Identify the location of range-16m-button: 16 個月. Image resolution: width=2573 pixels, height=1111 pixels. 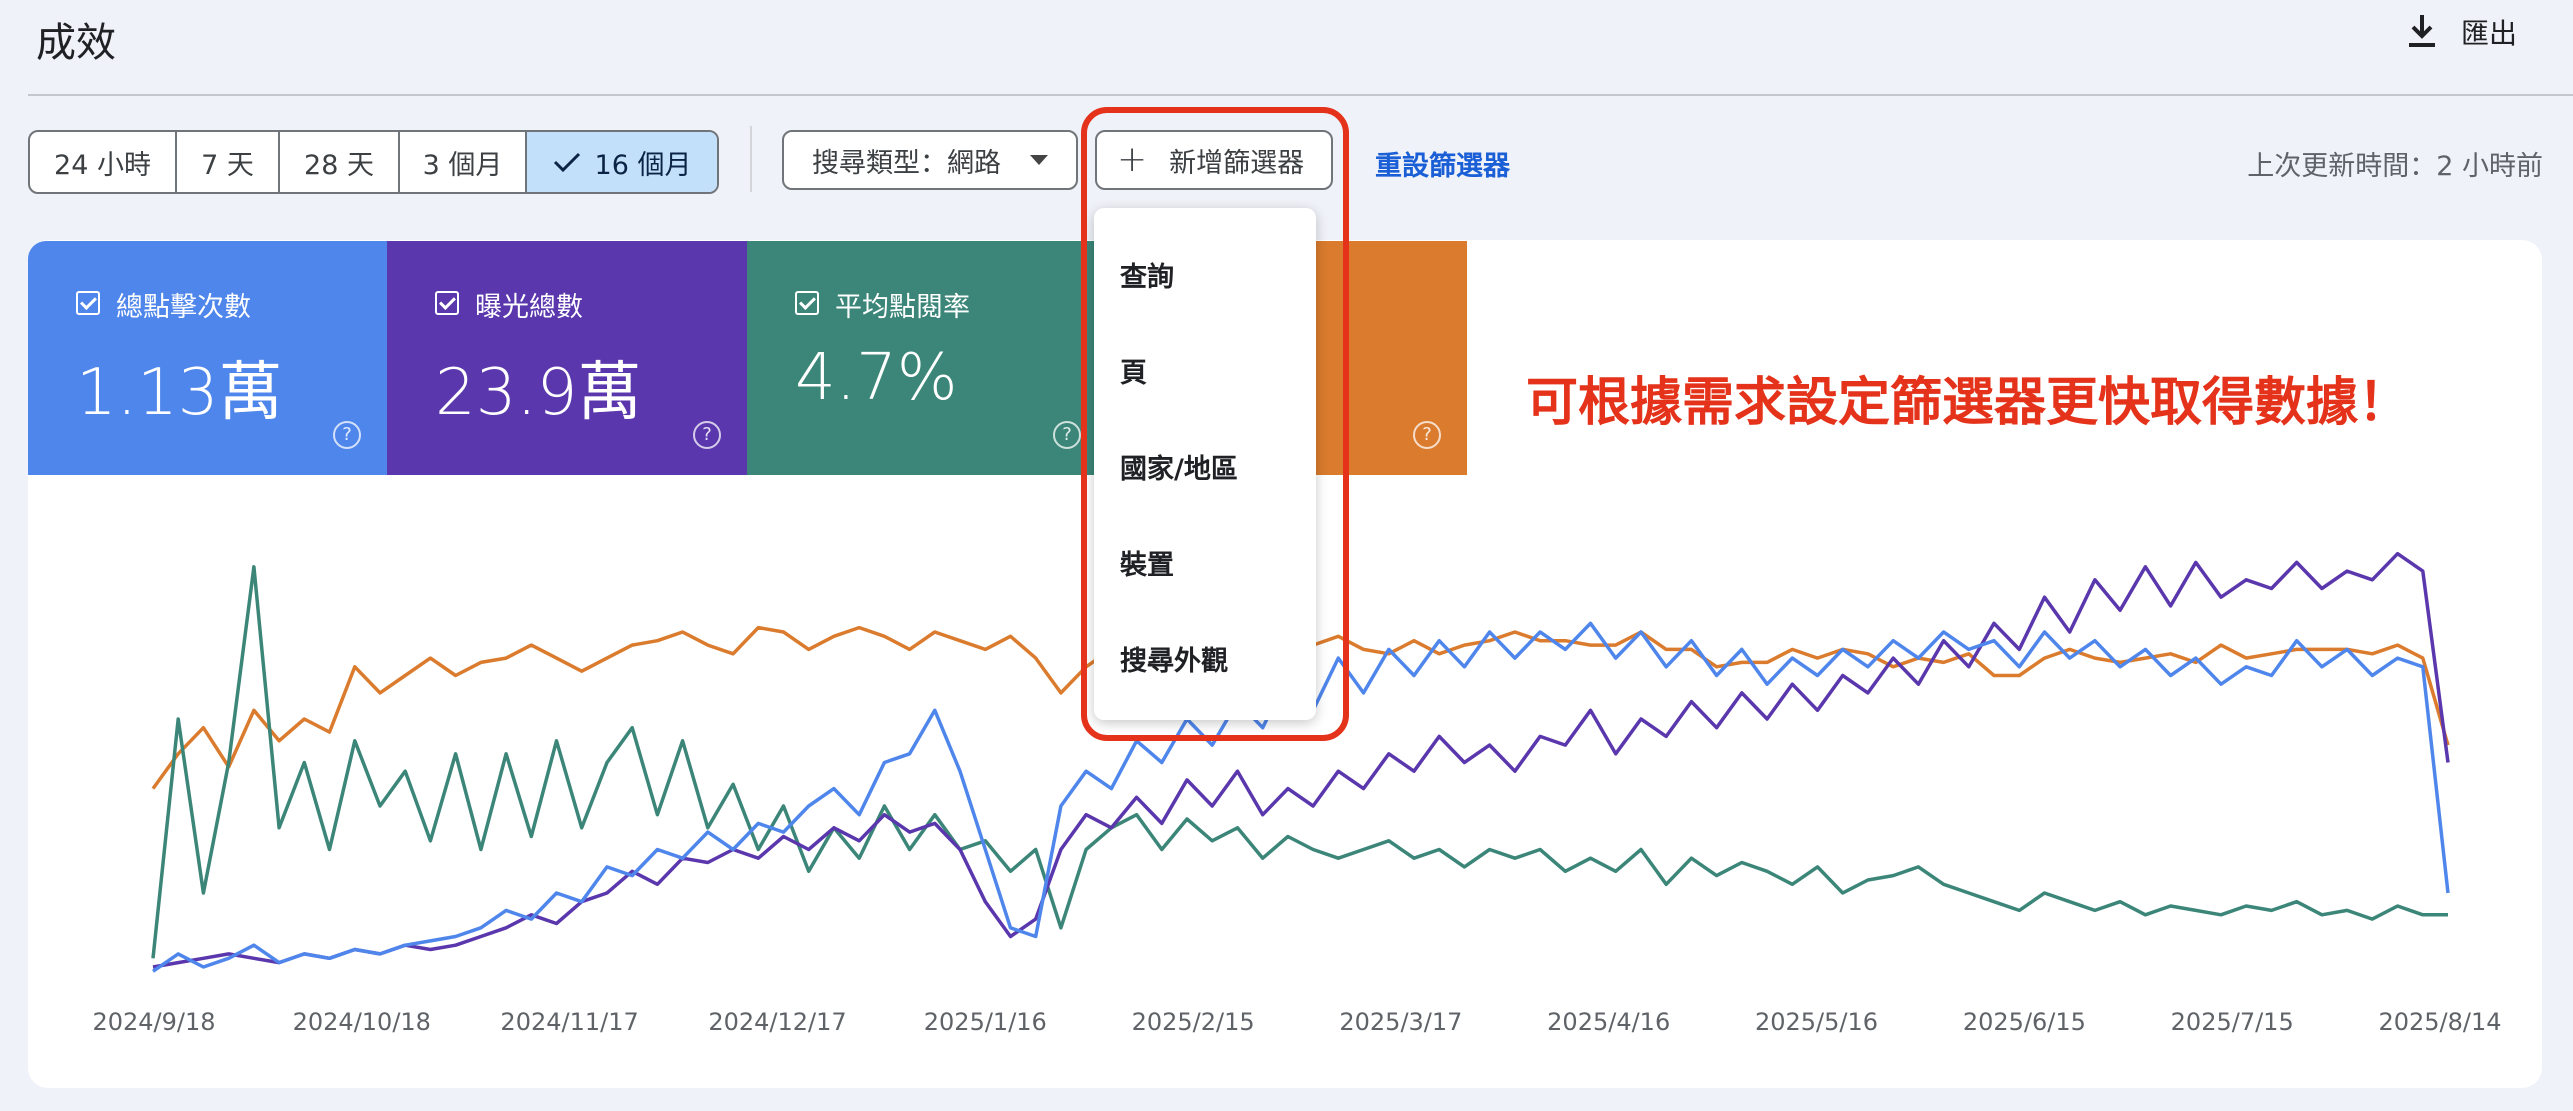
(622, 162).